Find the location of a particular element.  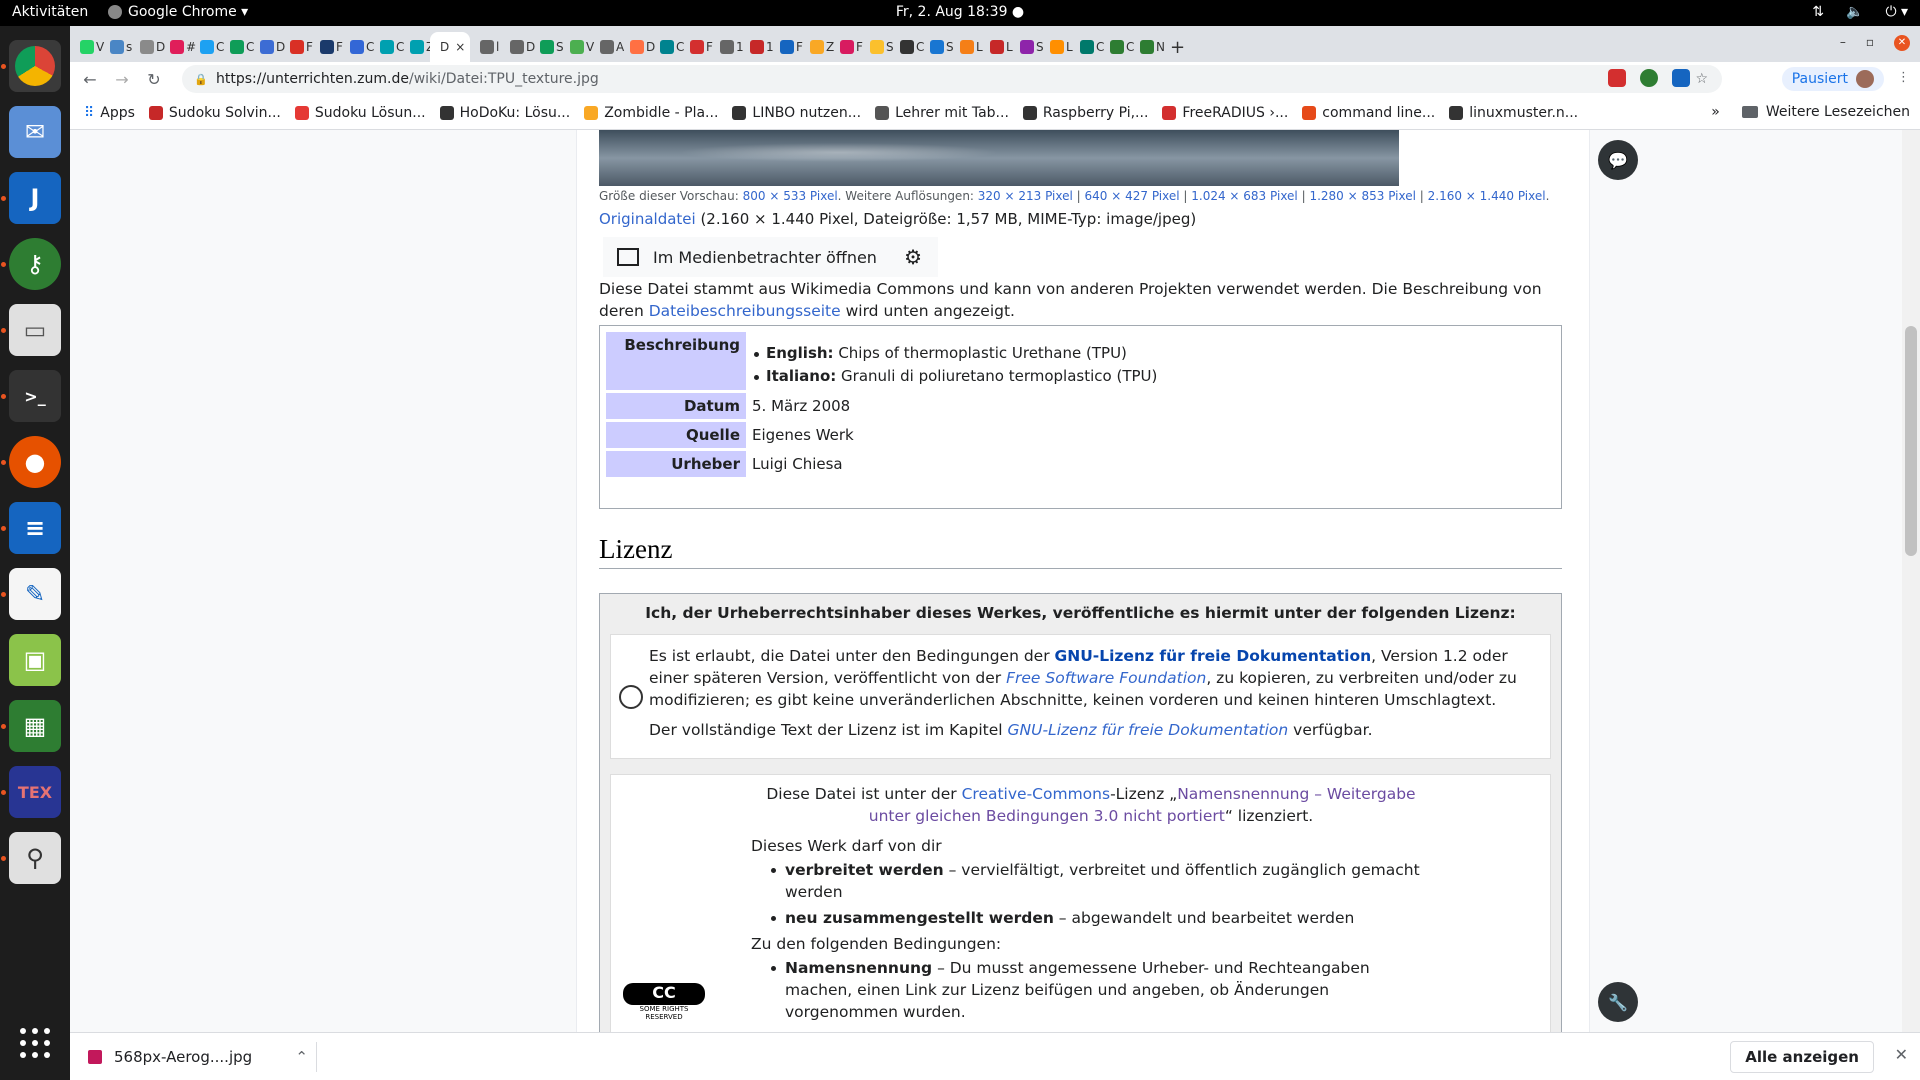

description-page-link: Dateibeschreibungsseite is located at coordinates (745, 311).